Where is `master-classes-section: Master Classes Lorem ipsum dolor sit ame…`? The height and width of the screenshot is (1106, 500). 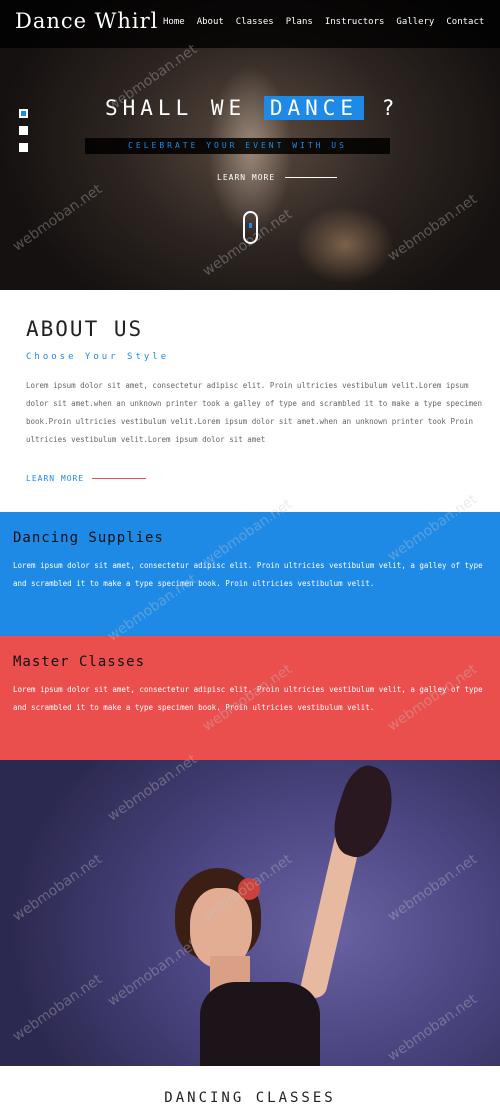
master-classes-section: Master Classes Lorem ipsum dolor sit ame… is located at coordinates (250, 698).